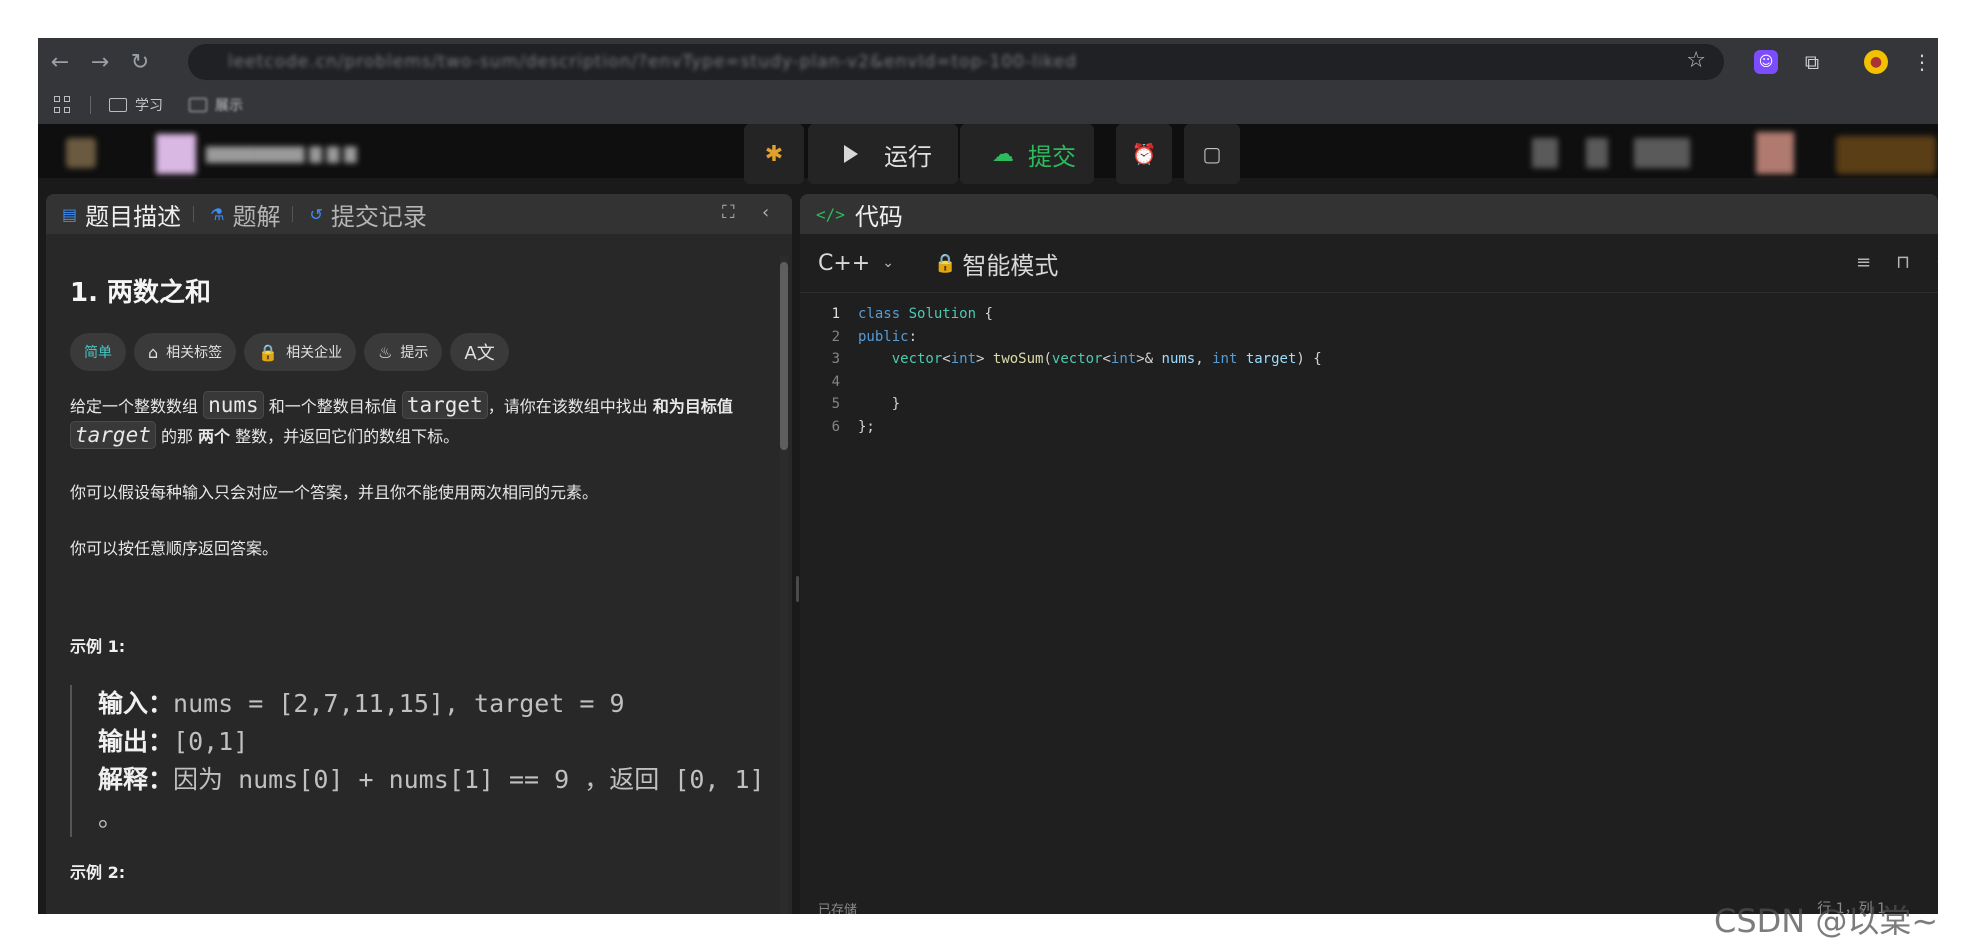 Image resolution: width=1976 pixels, height=952 pixels. I want to click on related-companies-chip: 🔒 相关企业, so click(300, 352).